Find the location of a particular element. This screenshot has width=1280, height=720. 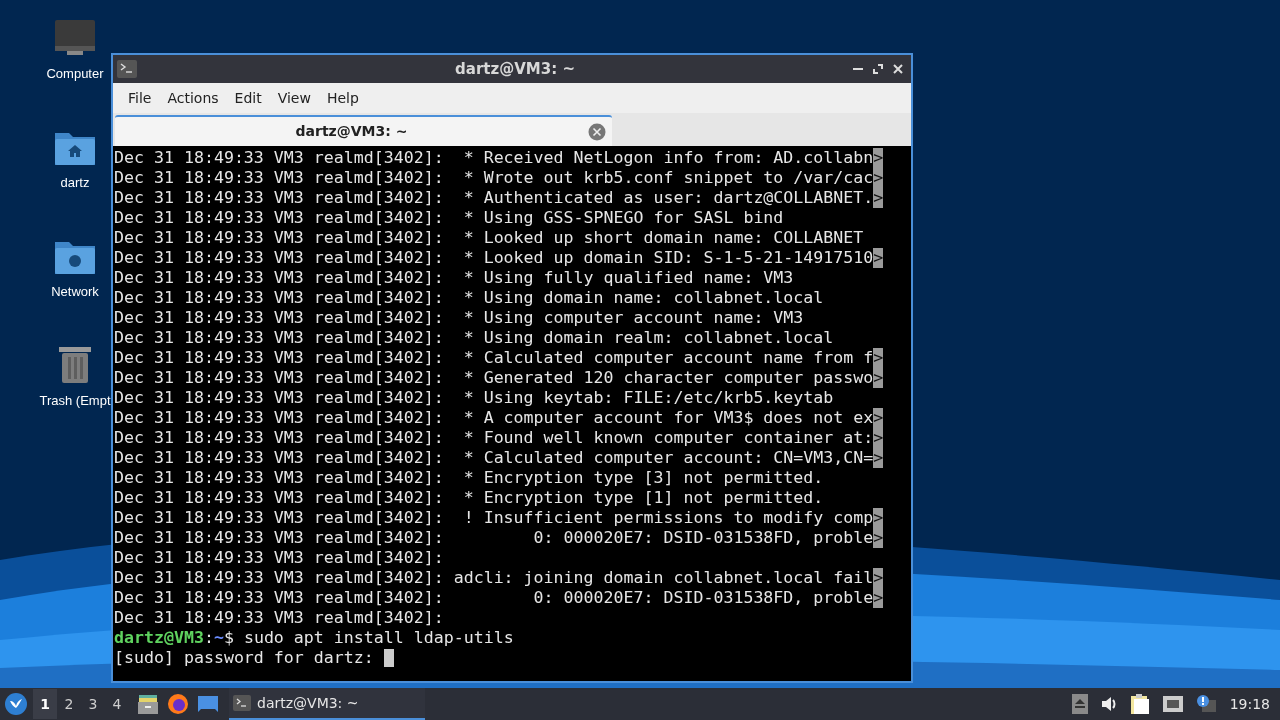

password-prompt: [sudo] password for dartz: is located at coordinates (244, 658).